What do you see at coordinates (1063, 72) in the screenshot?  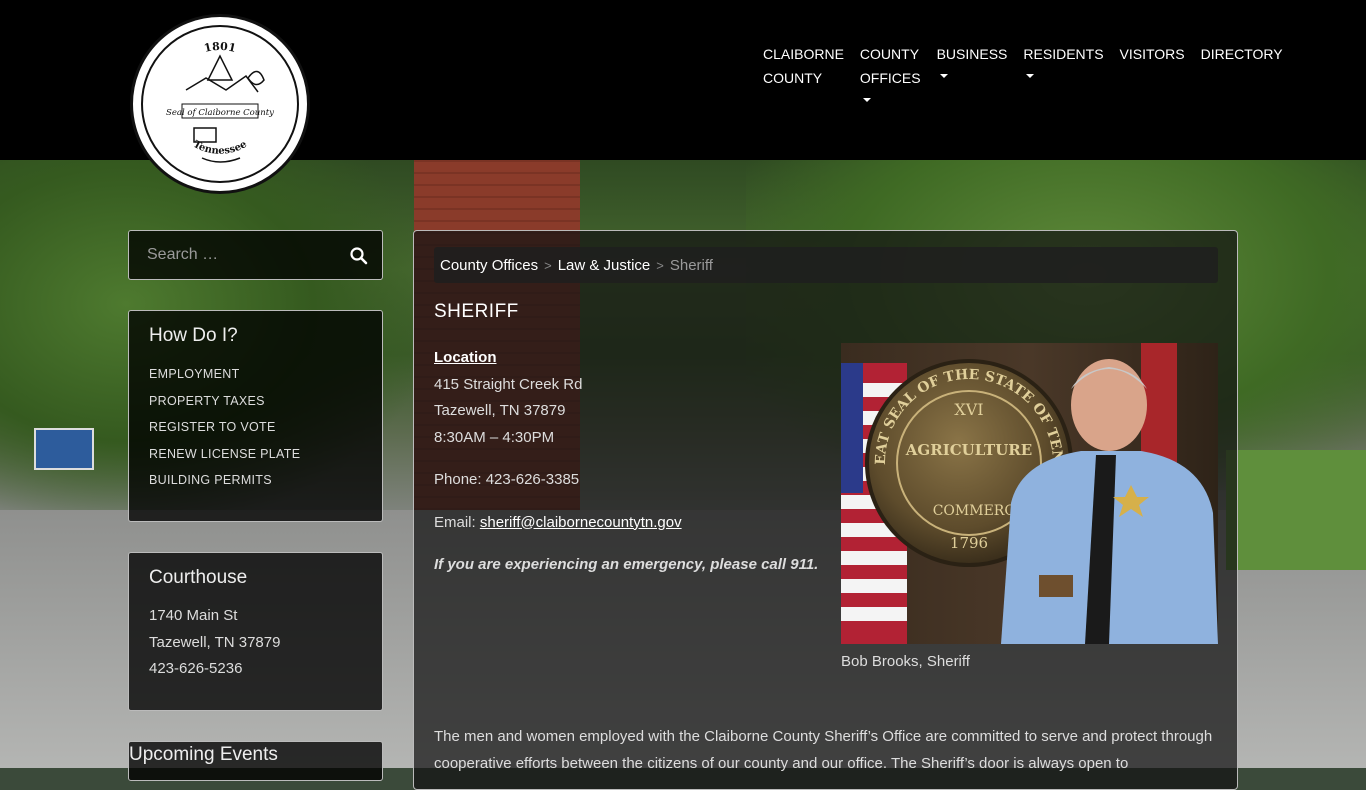 I see `nav-item-residents: RESIDENTS` at bounding box center [1063, 72].